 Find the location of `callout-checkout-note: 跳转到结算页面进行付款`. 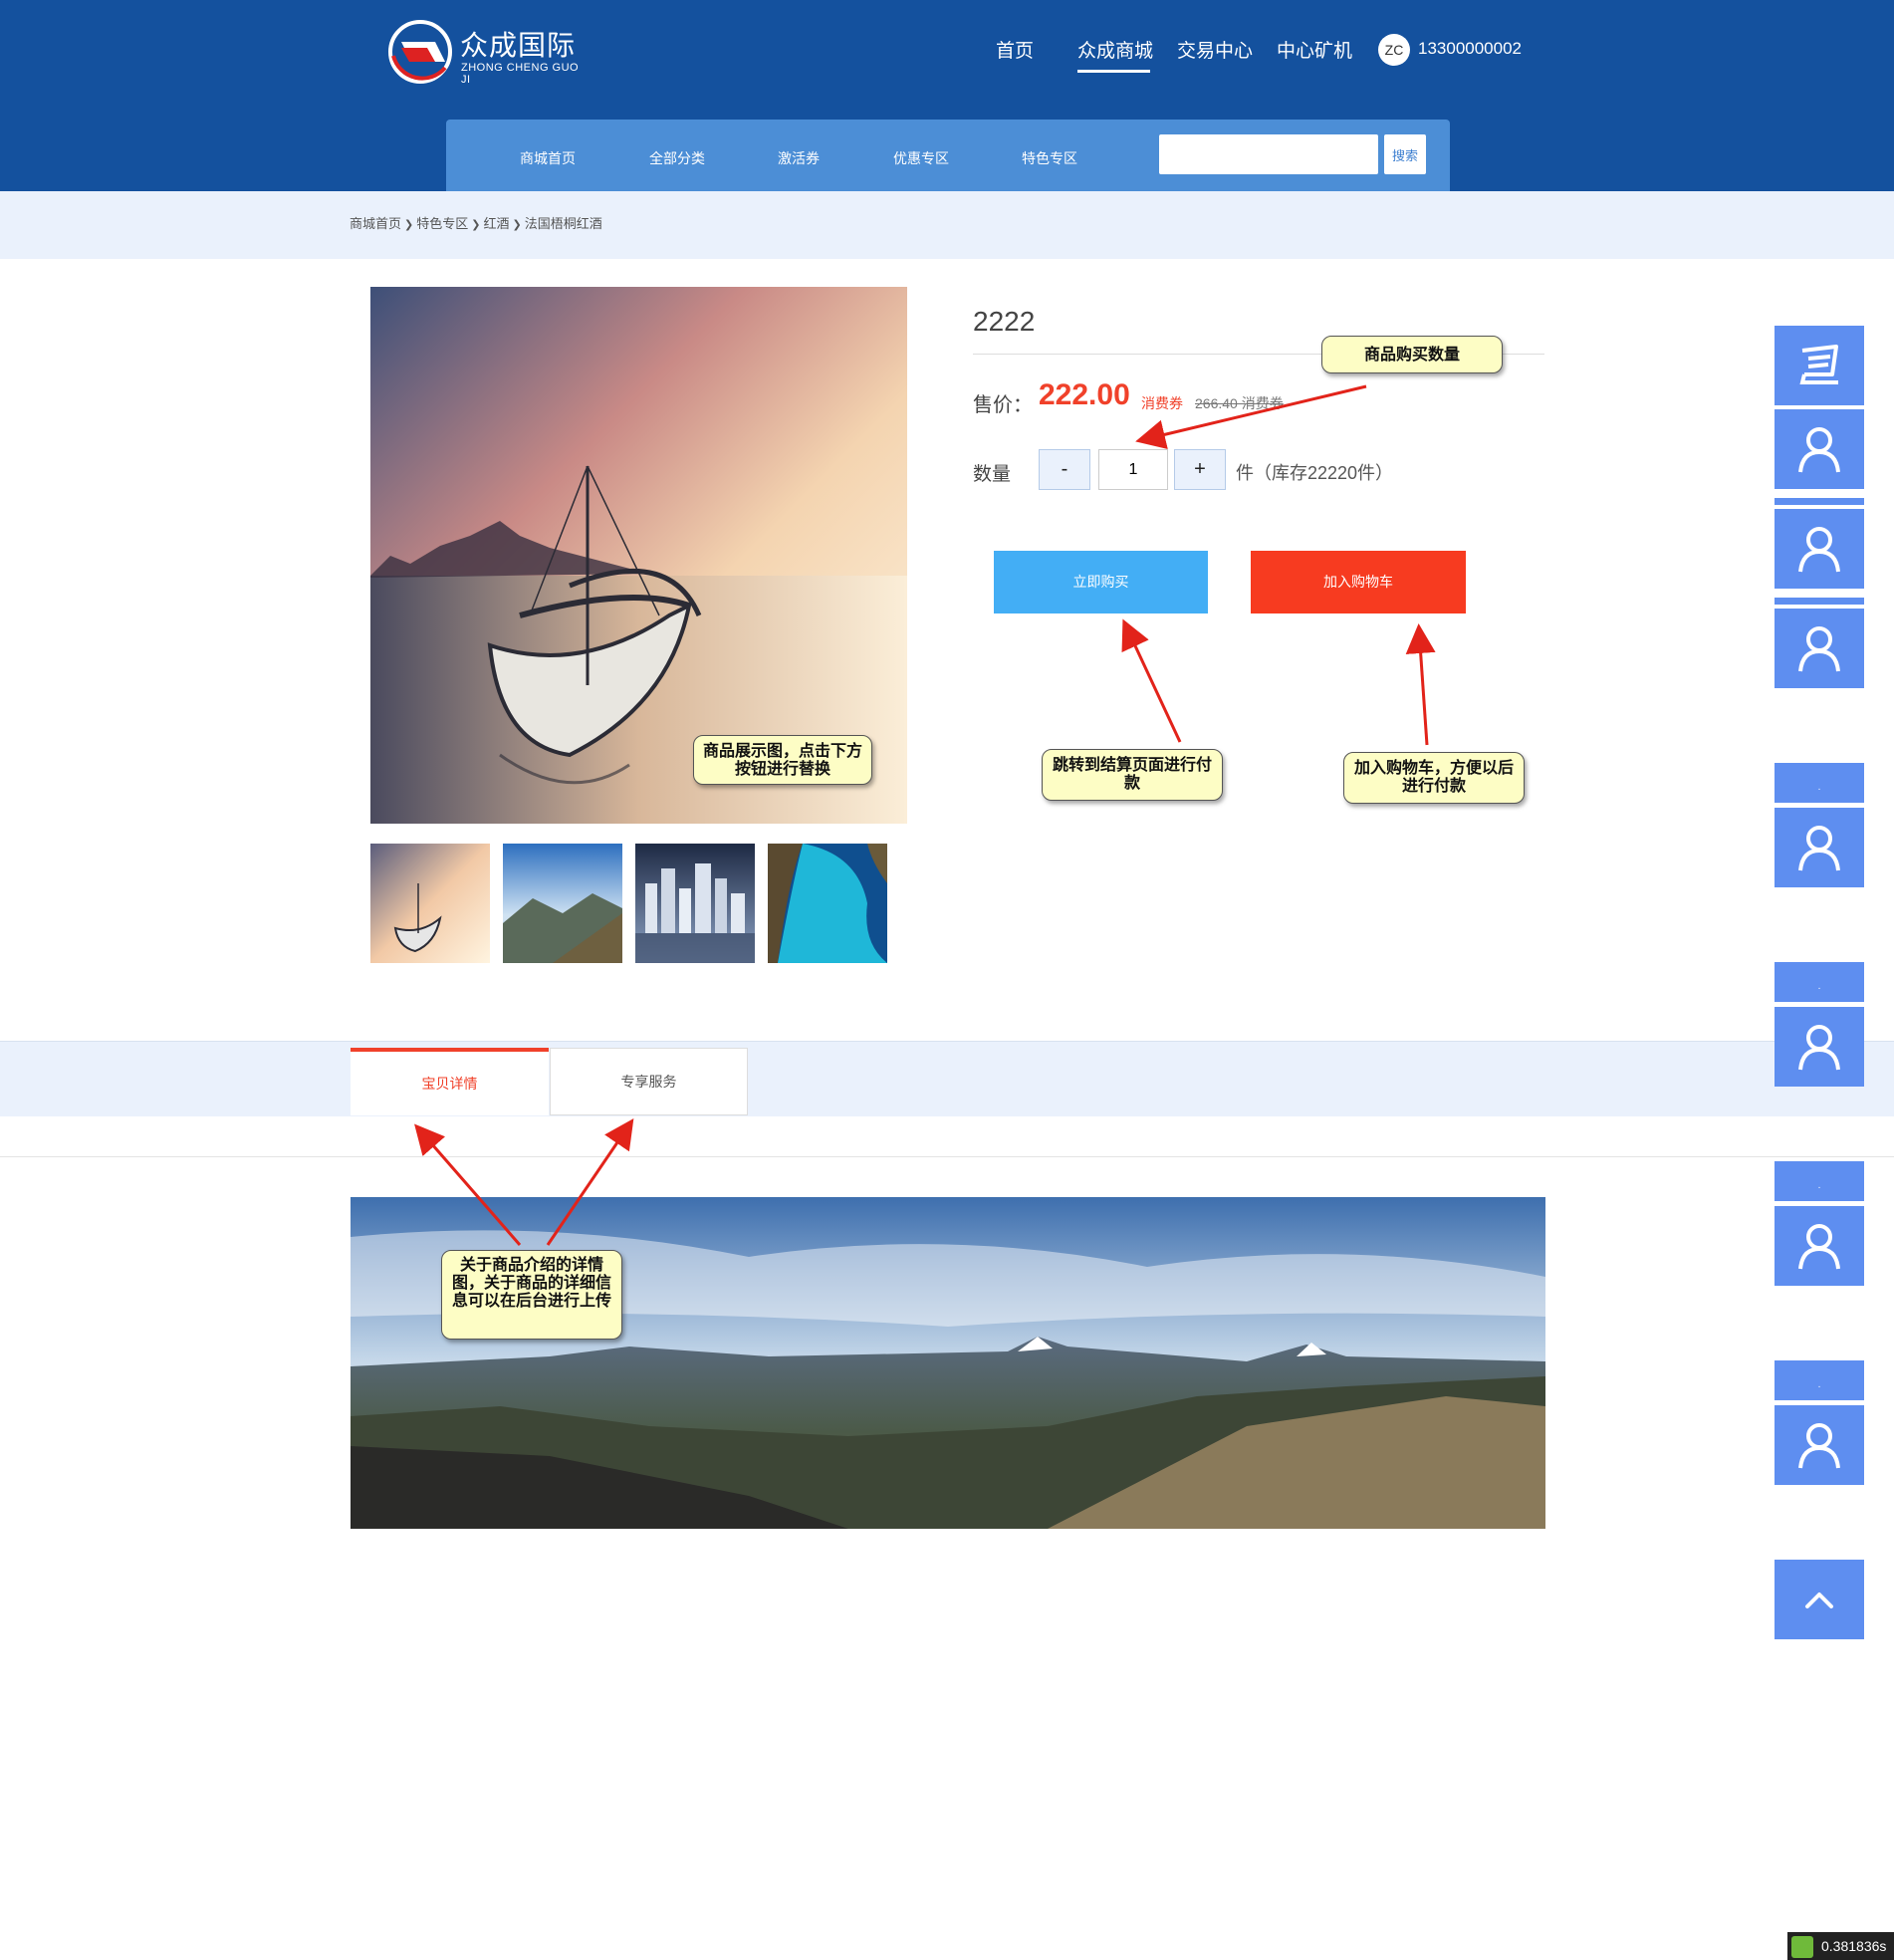

callout-checkout-note: 跳转到结算页面进行付款 is located at coordinates (1132, 775).